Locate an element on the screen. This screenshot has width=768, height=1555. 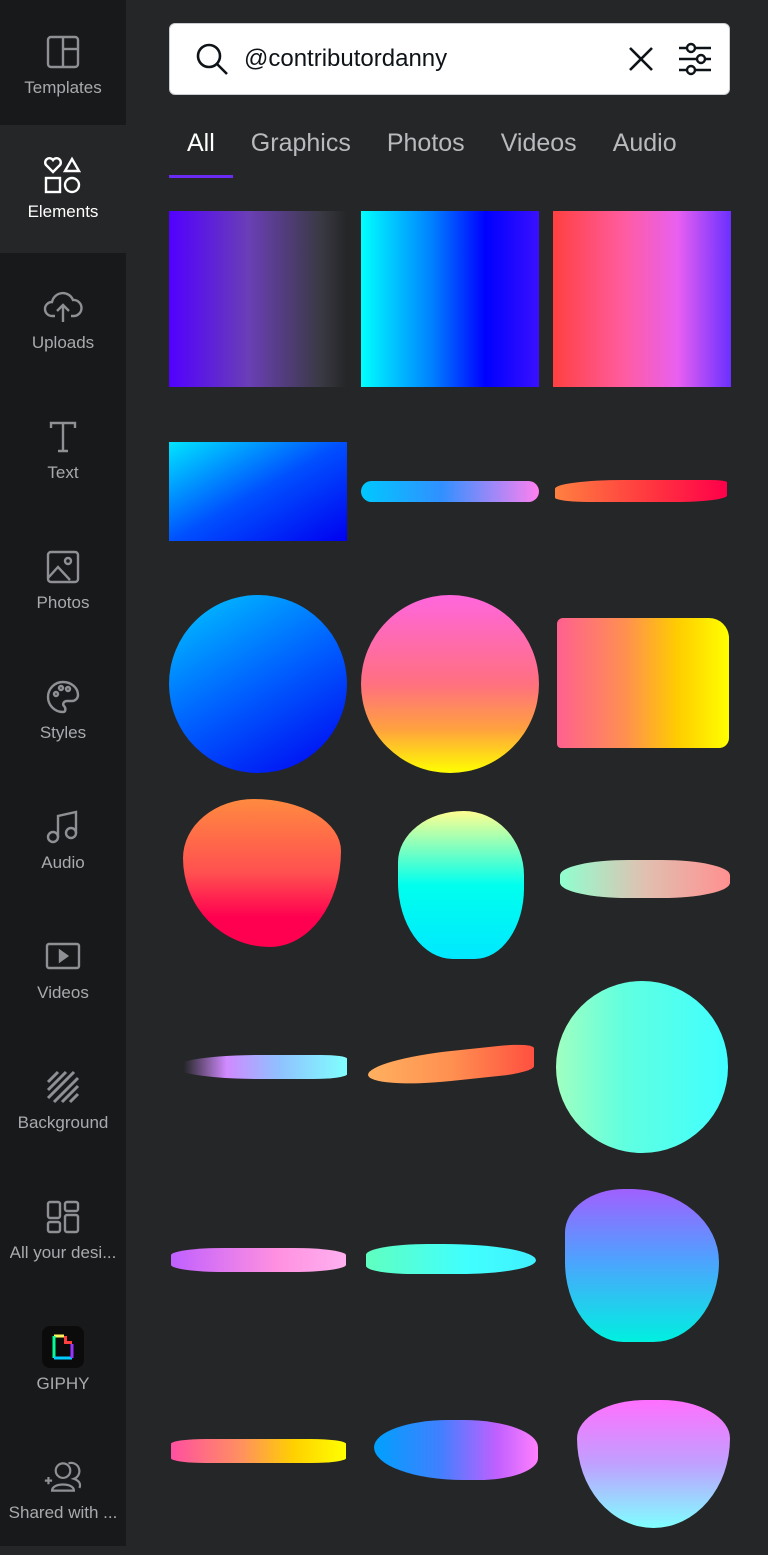
sidebar-item-label: GIPHY is located at coordinates (63, 1383).